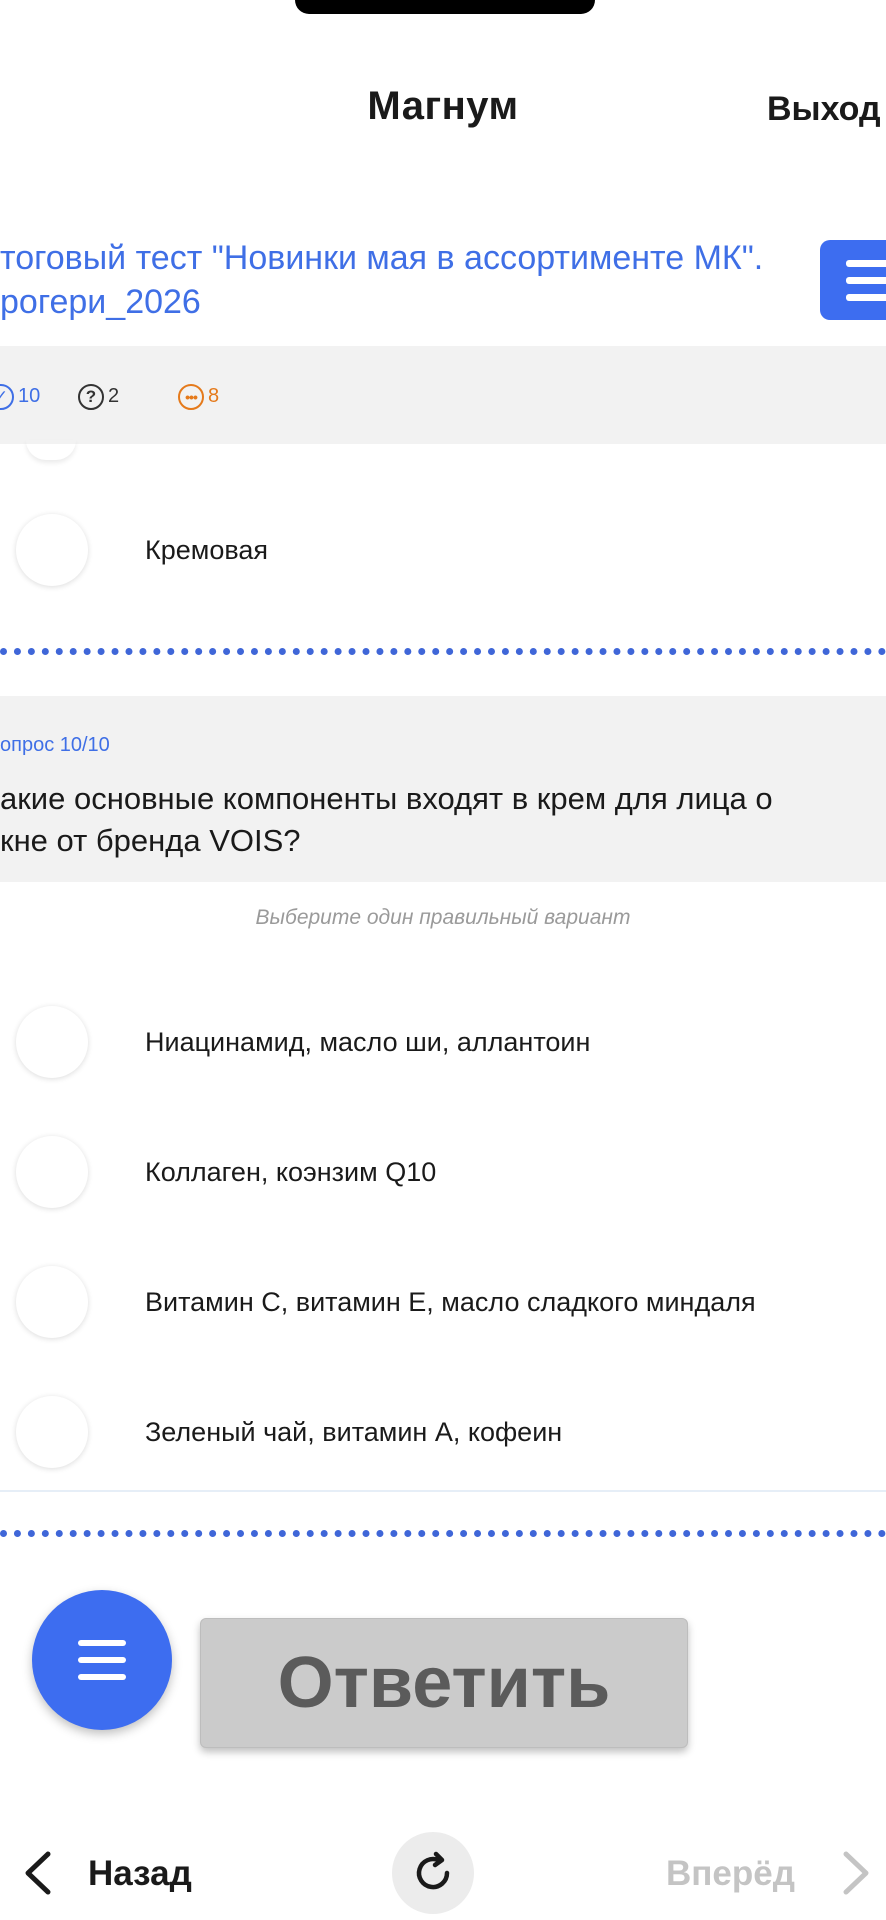 Image resolution: width=886 pixels, height=1920 pixels. I want to click on prev-option-row: Кремовая, so click(443, 545).